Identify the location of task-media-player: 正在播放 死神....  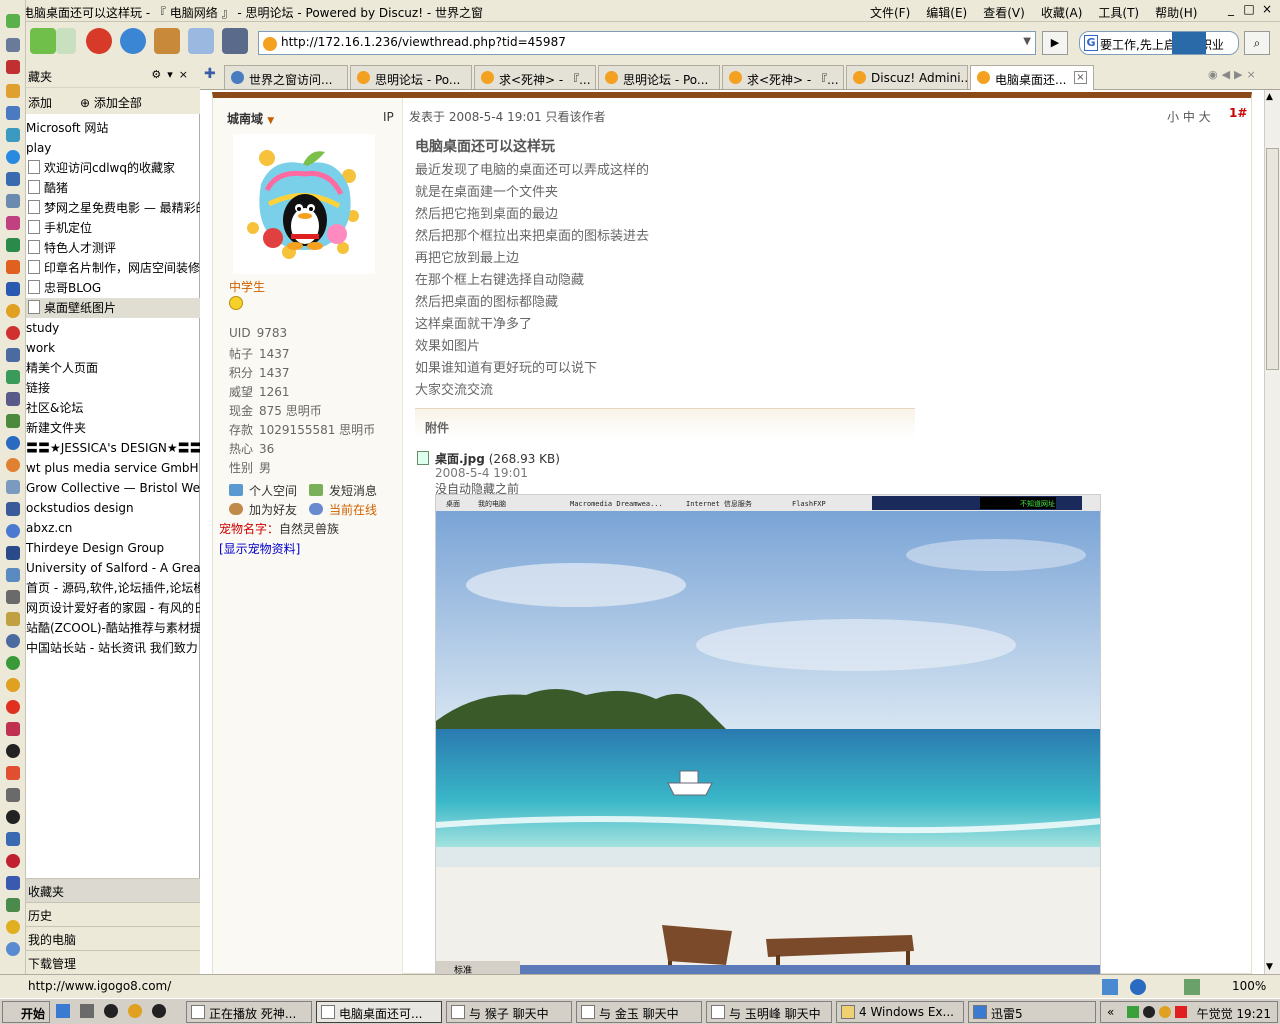
(249, 1012).